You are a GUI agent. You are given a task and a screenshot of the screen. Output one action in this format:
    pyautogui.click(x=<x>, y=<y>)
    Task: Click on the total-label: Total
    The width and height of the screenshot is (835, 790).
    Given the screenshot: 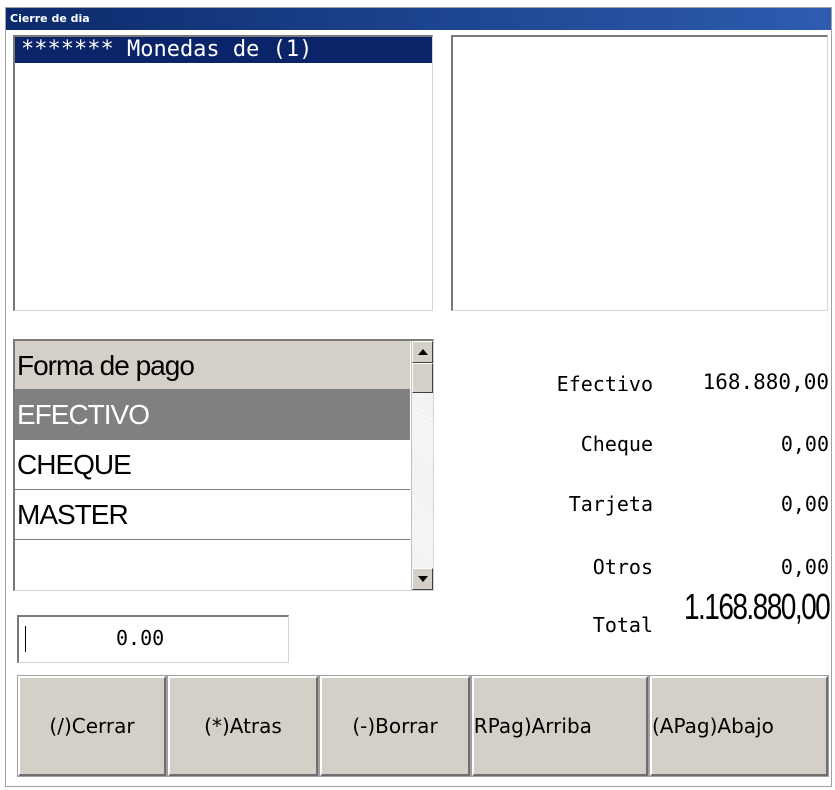 What is the action you would take?
    pyautogui.click(x=622, y=625)
    